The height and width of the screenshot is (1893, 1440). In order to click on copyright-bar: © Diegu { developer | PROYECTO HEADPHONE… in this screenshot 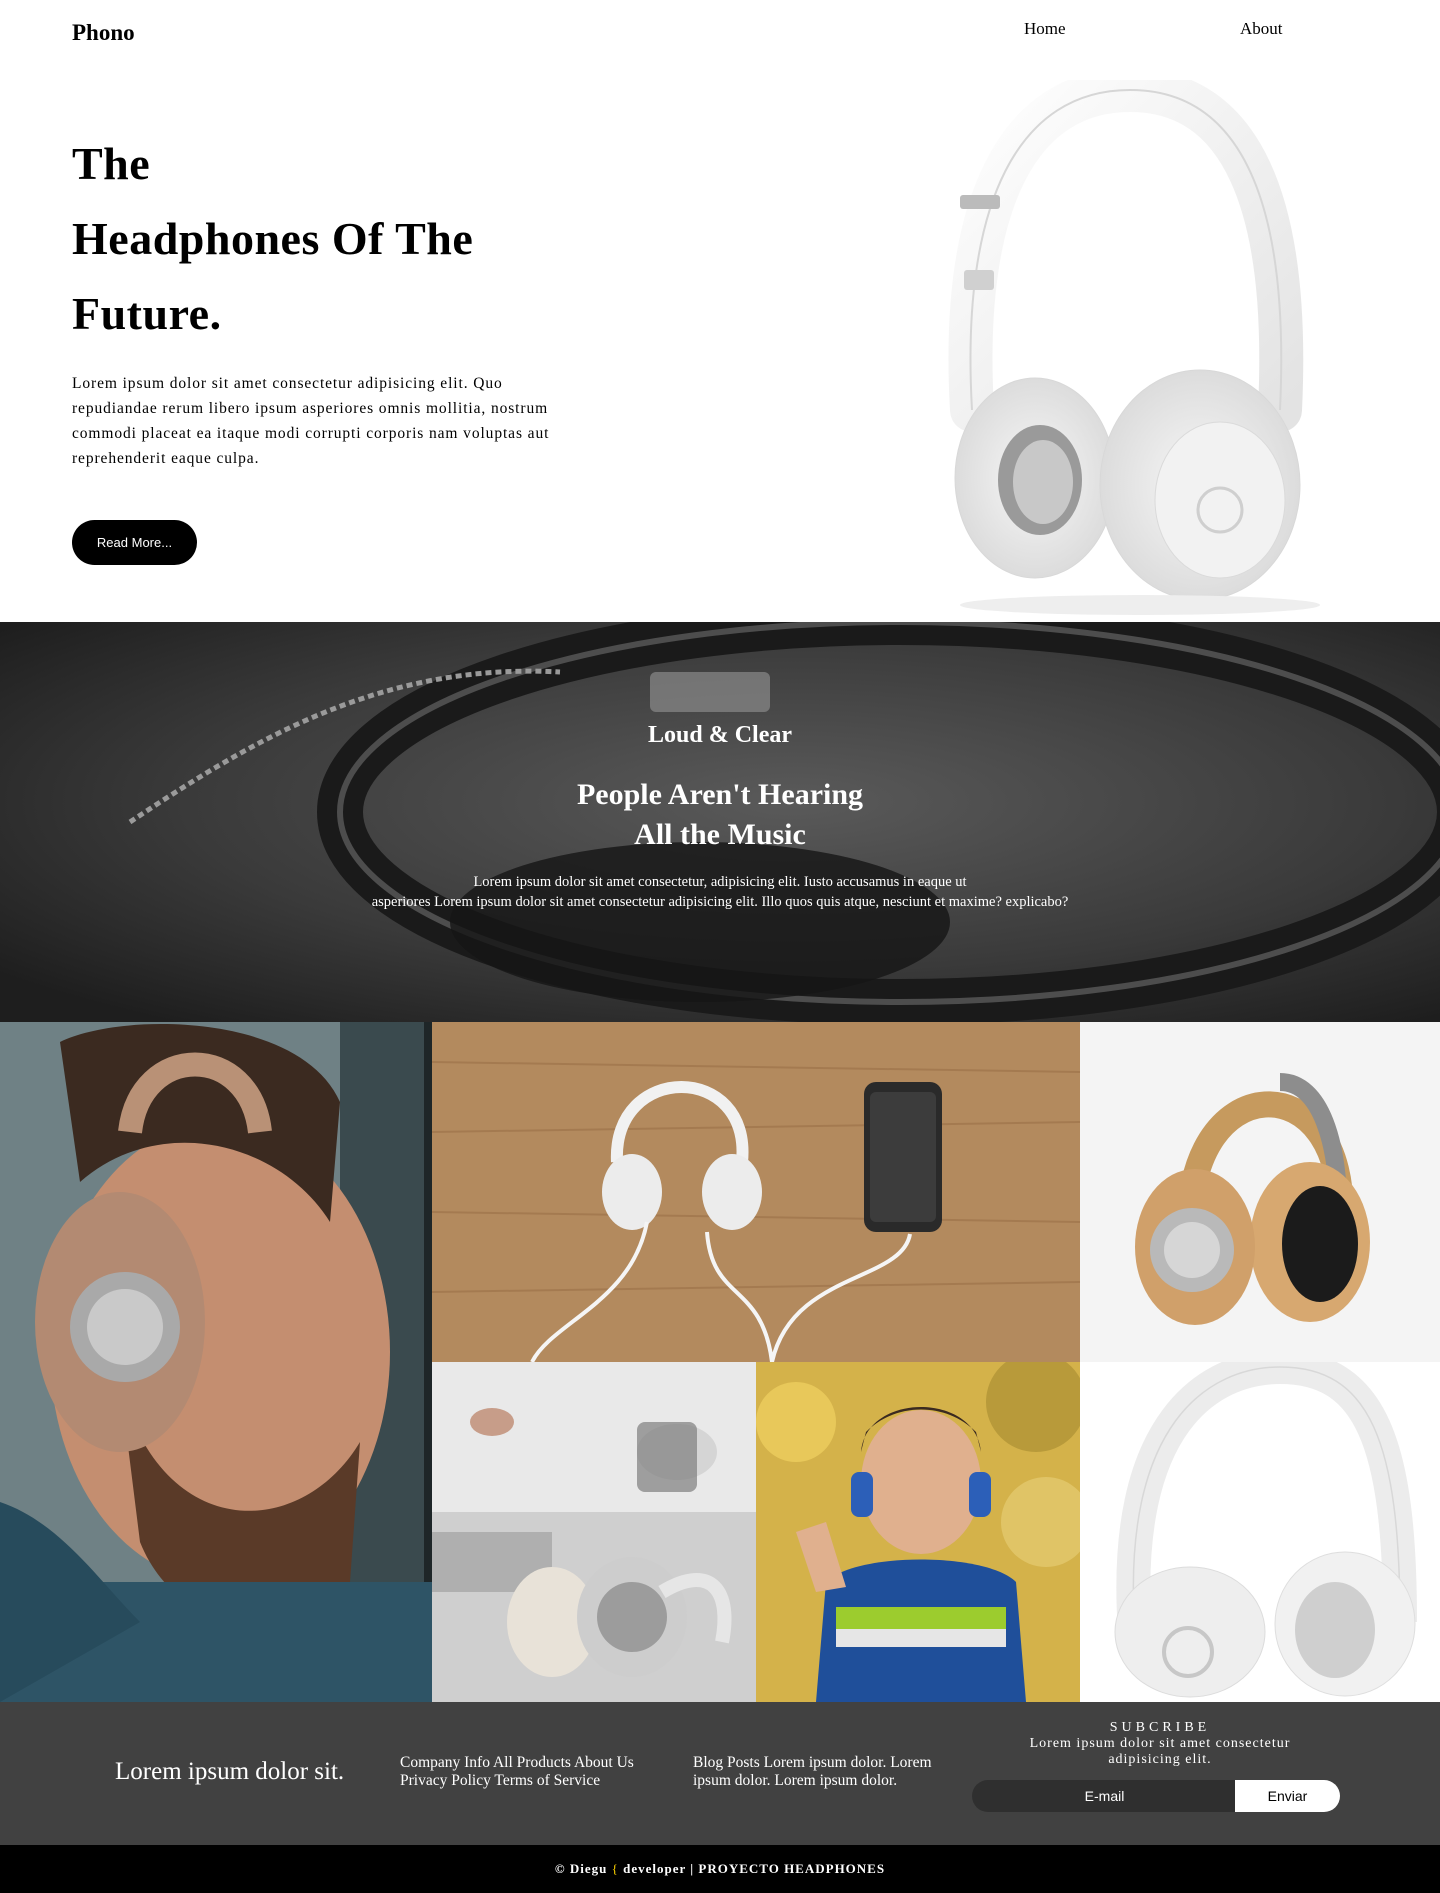, I will do `click(720, 1869)`.